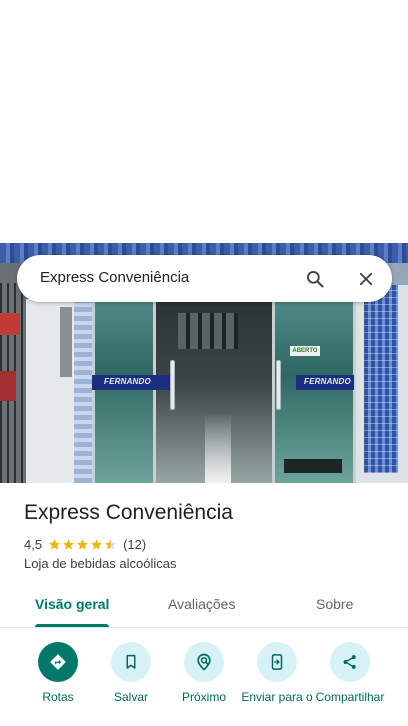 This screenshot has height=726, width=408. What do you see at coordinates (131, 662) in the screenshot?
I see `bookmark-icon` at bounding box center [131, 662].